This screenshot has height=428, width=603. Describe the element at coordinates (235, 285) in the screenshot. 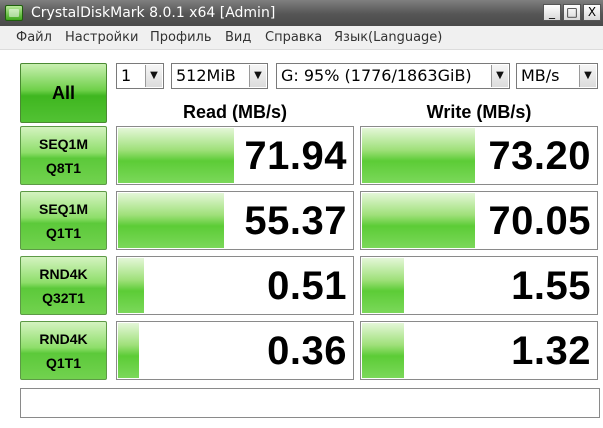

I see `read-result-cell: 0.51` at that location.